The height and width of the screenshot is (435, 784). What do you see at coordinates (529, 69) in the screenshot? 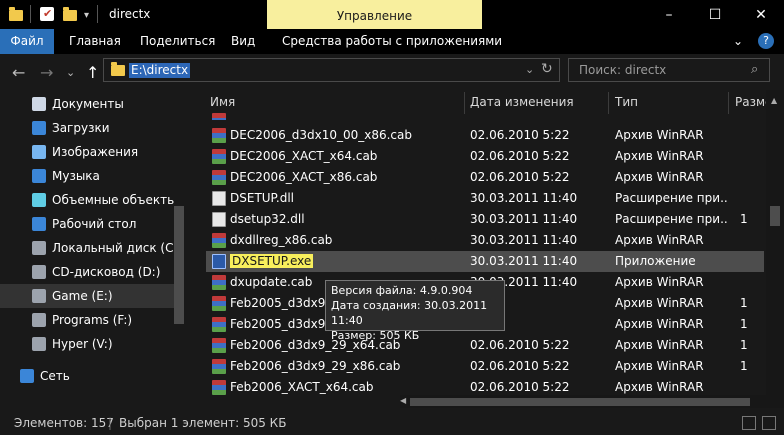
I see `address-dropdown-icon: ⌄` at bounding box center [529, 69].